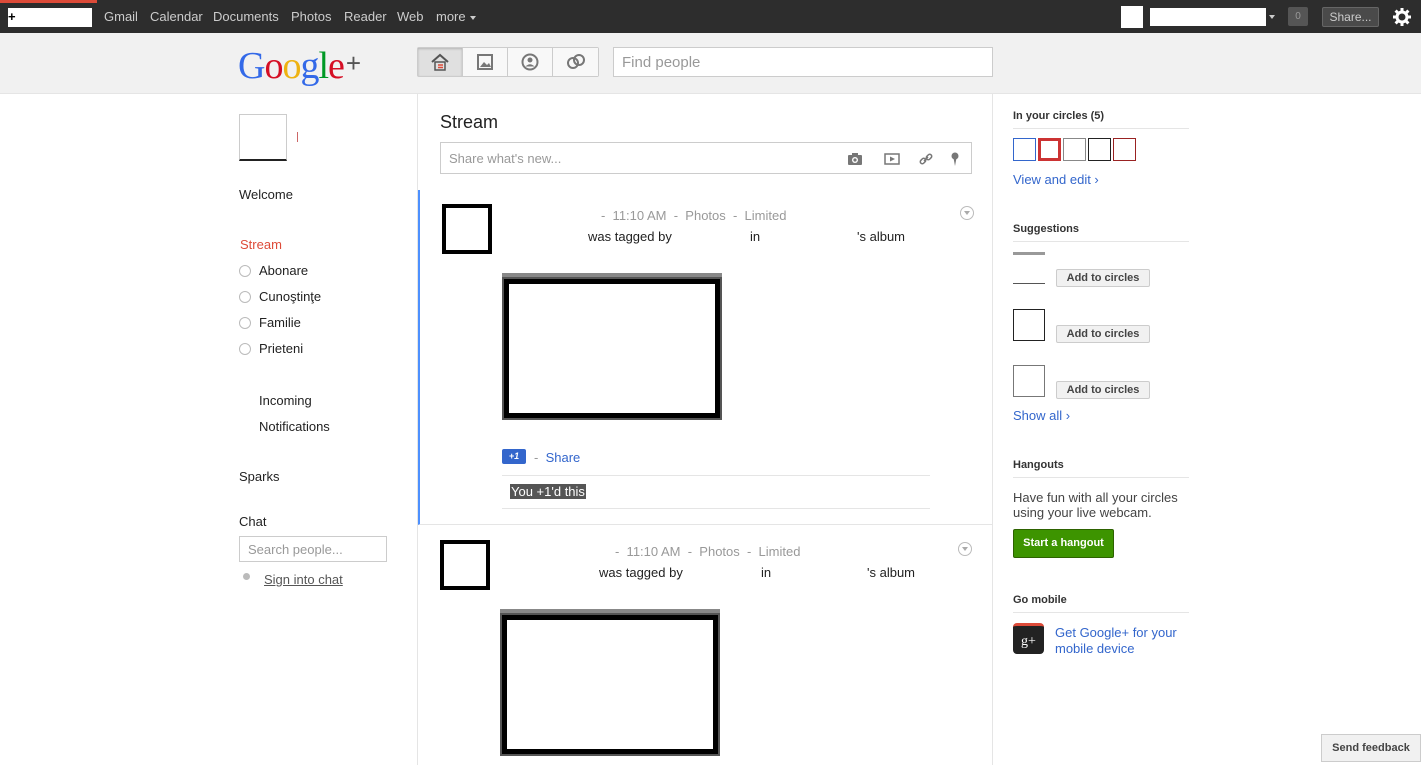 This screenshot has width=1421, height=765. I want to click on gear-icon, so click(1402, 17).